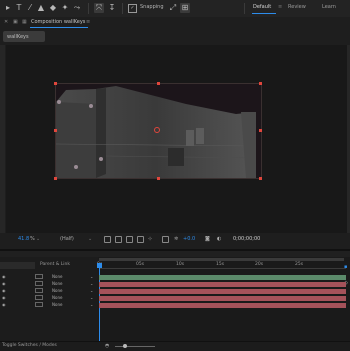 The height and width of the screenshot is (351, 350). I want to click on lock-icon: ▣, so click(15, 22).